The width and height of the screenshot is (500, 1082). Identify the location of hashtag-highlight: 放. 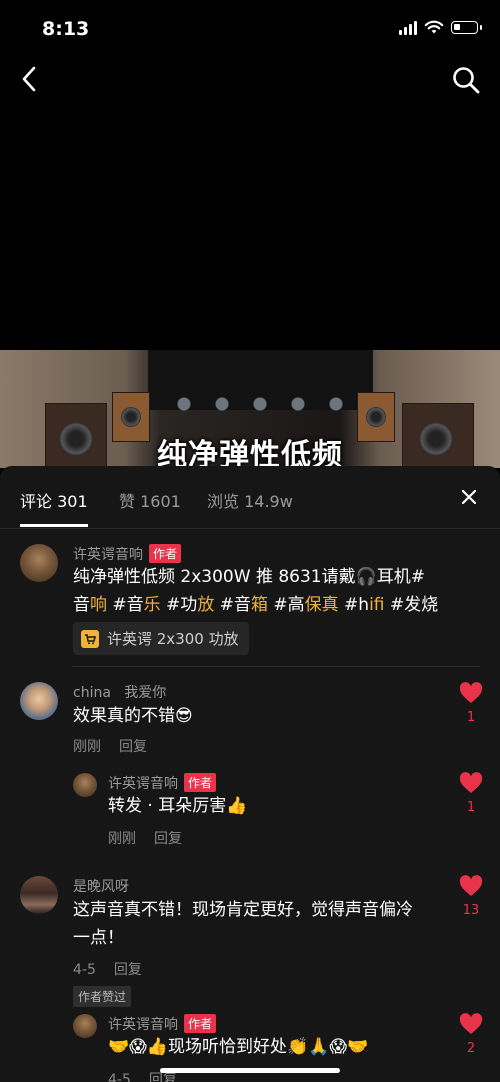
(206, 605).